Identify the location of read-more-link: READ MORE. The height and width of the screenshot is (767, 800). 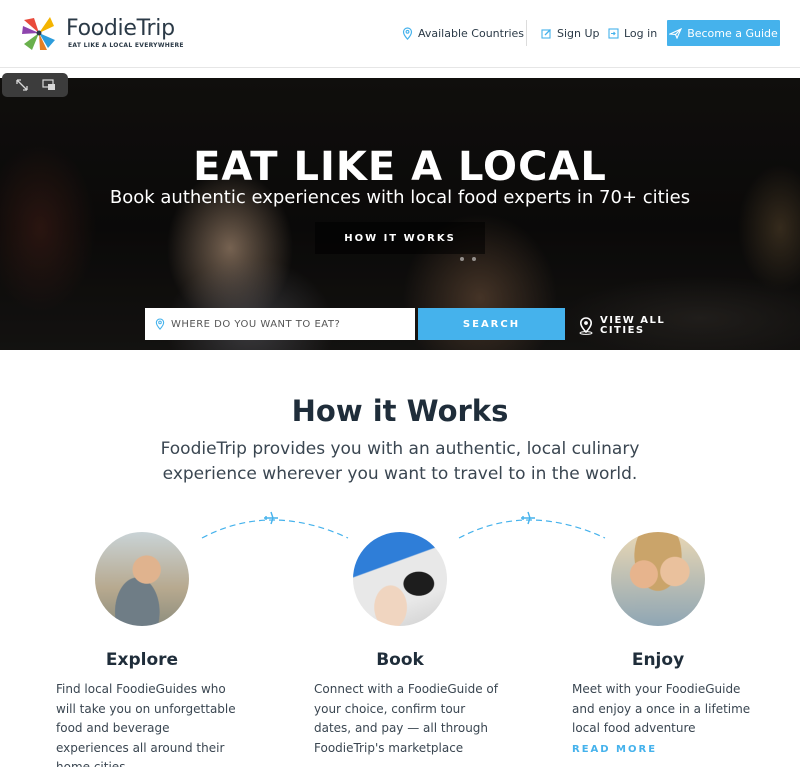
(614, 749).